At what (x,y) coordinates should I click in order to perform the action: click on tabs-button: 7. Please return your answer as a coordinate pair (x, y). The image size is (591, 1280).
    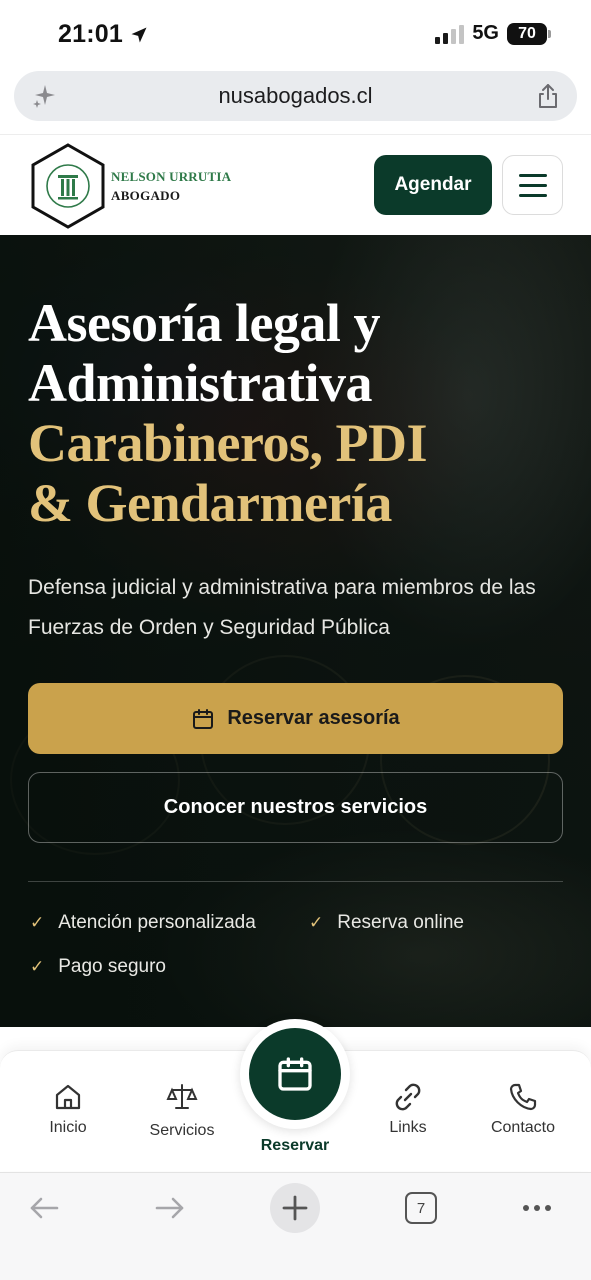
    Looking at the image, I should click on (421, 1208).